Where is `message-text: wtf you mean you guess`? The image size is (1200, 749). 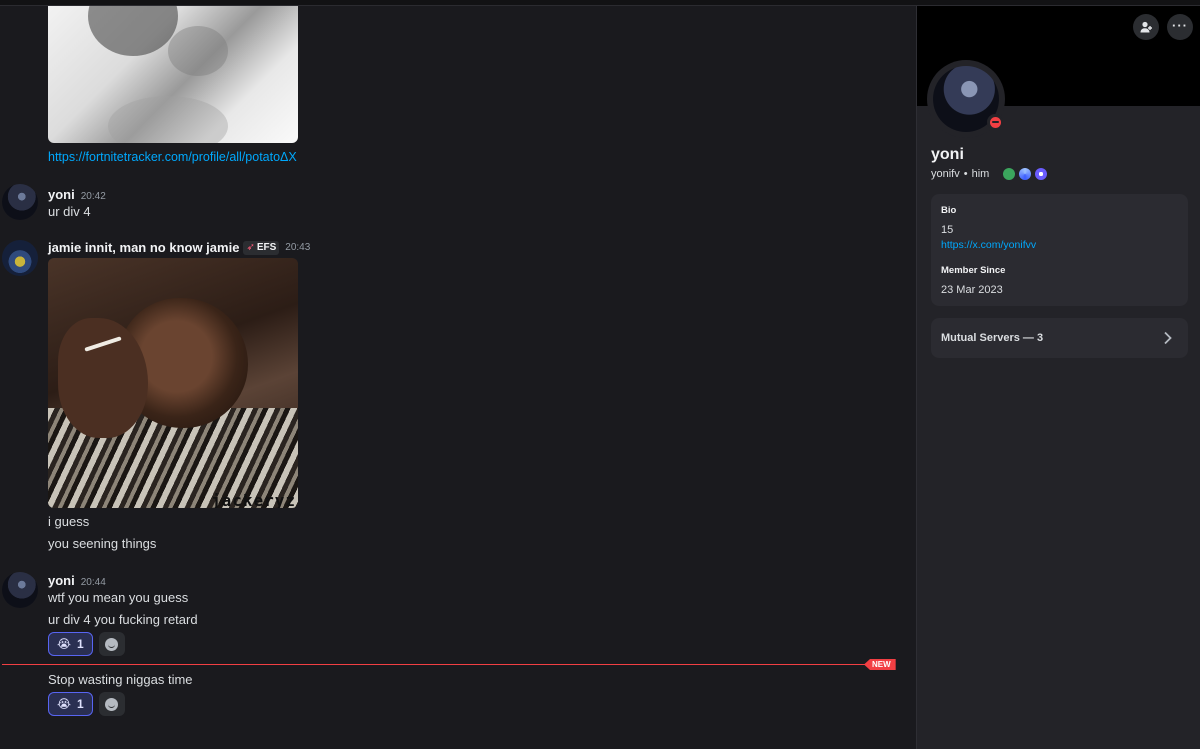
message-text: wtf you mean you guess is located at coordinates (118, 597).